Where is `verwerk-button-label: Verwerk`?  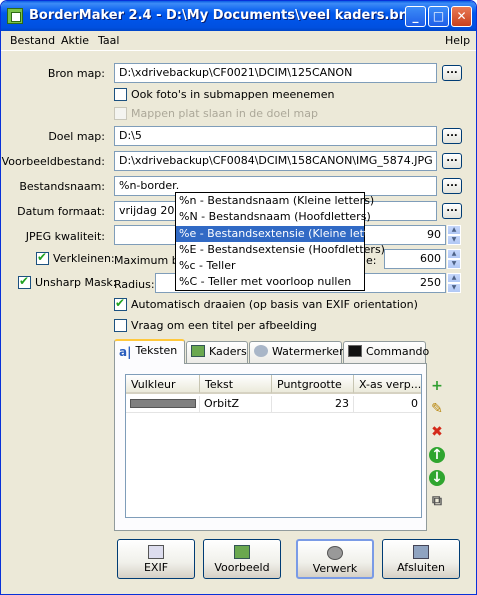
verwerk-button-label: Verwerk is located at coordinates (335, 568).